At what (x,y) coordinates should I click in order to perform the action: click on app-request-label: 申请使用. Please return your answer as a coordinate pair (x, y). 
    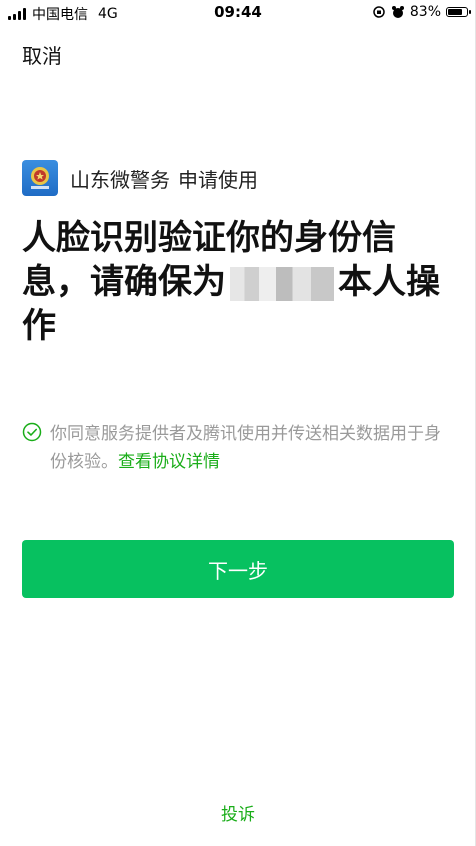
    Looking at the image, I should click on (218, 179).